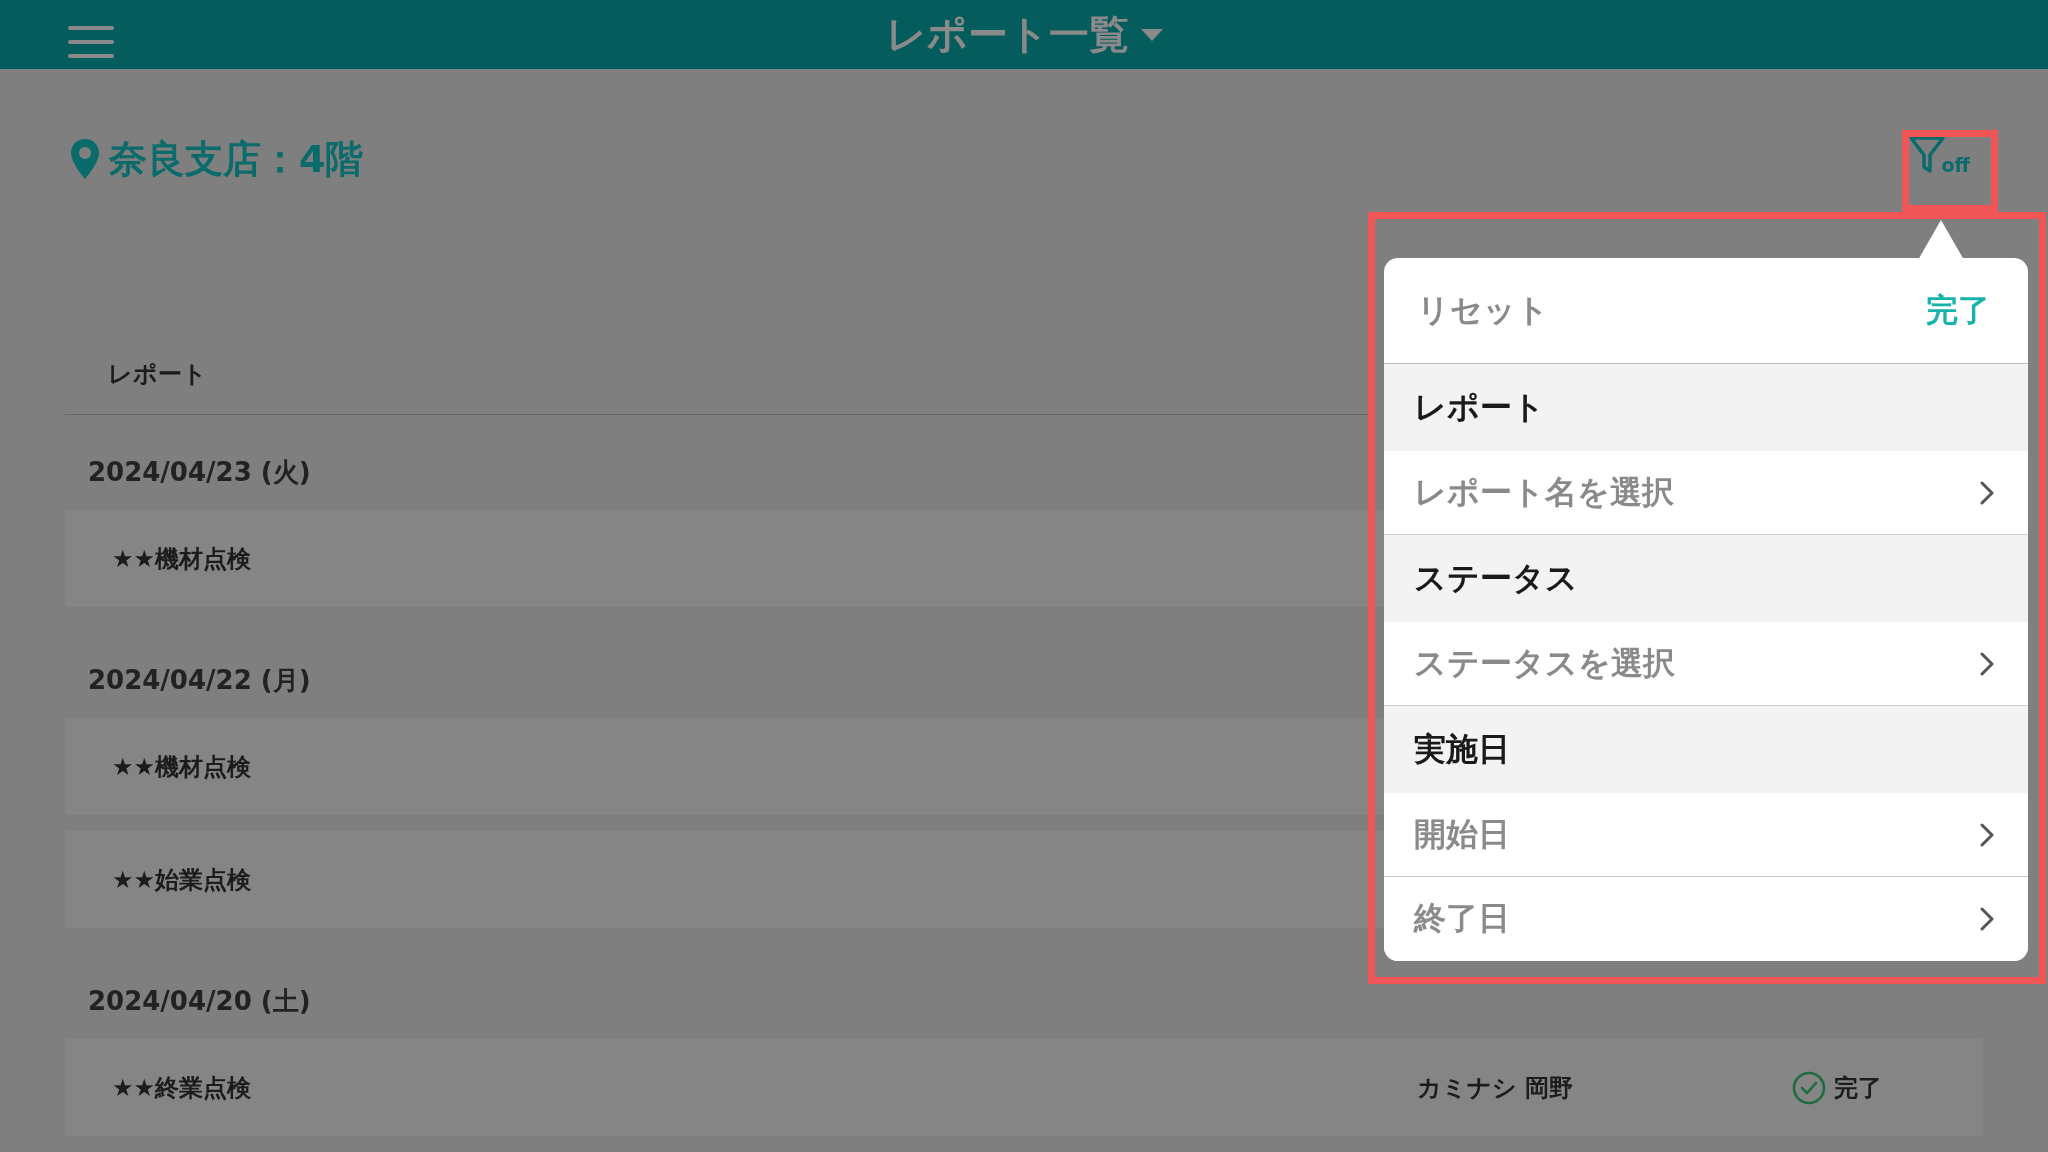  What do you see at coordinates (1479, 407) in the screenshot?
I see `section-title: レポート` at bounding box center [1479, 407].